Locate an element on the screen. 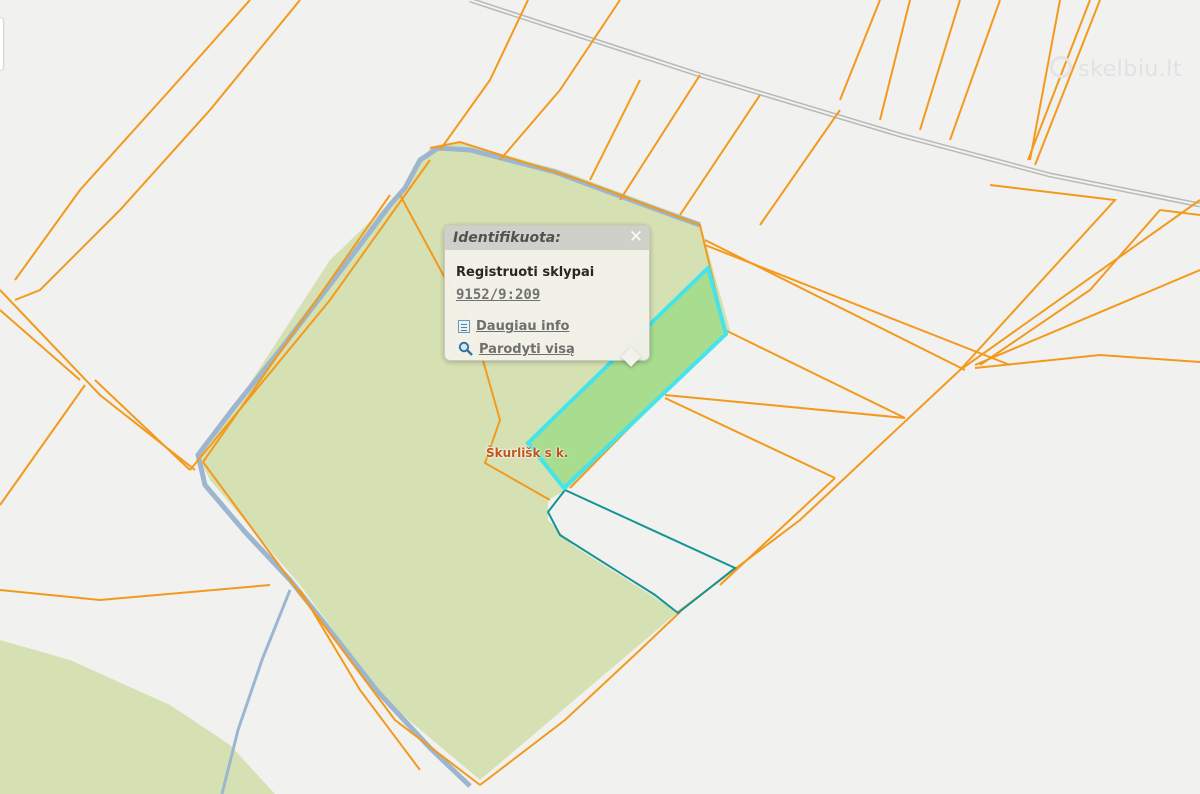 Image resolution: width=1200 pixels, height=794 pixels. more-info-label: Daugiau info is located at coordinates (523, 326).